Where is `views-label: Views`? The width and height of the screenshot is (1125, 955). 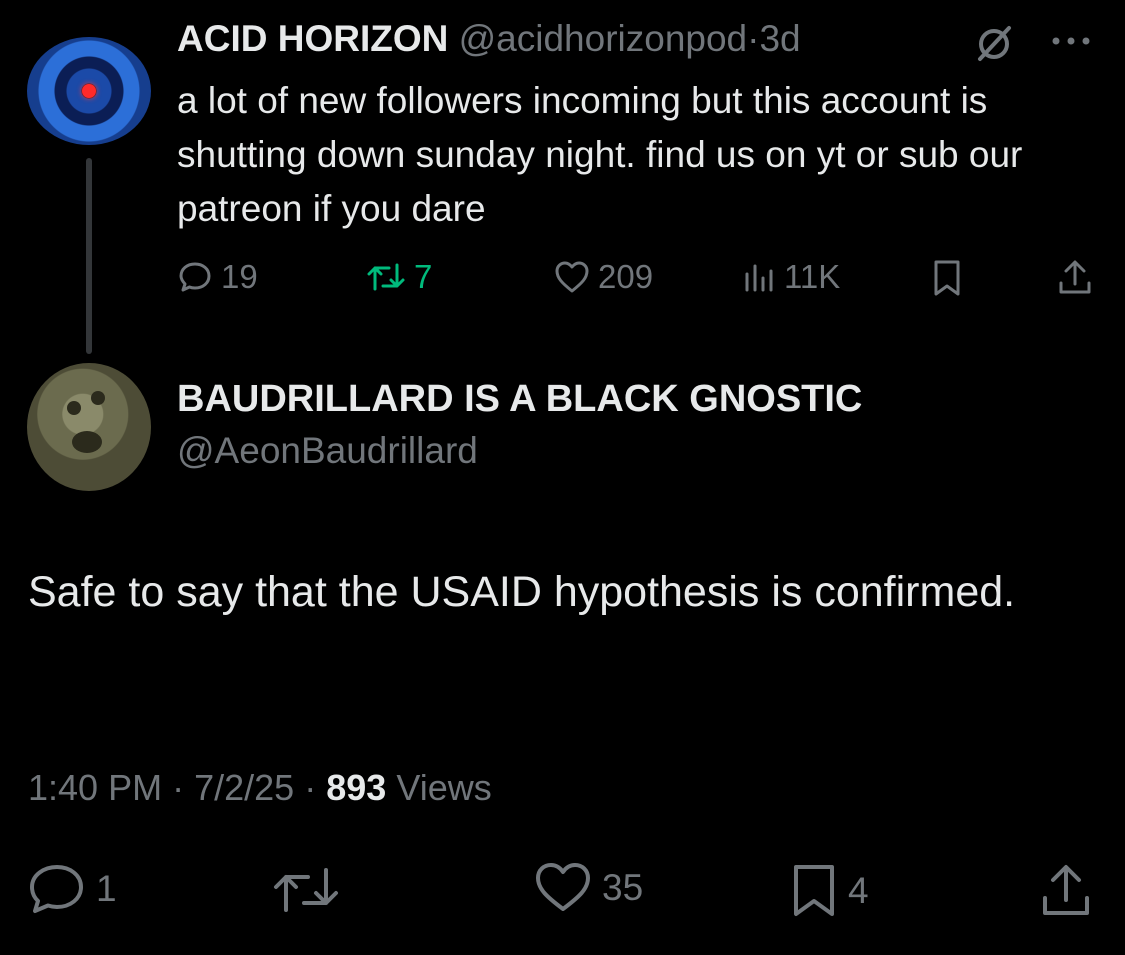 views-label: Views is located at coordinates (444, 787).